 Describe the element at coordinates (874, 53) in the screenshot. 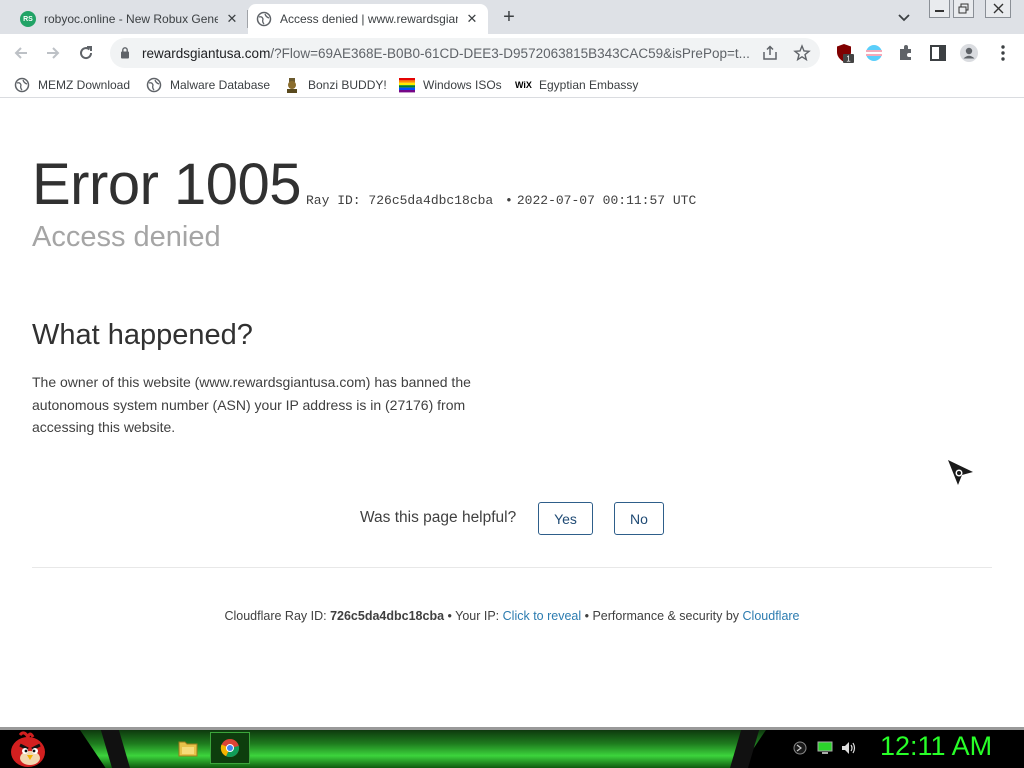

I see `trans-flag-extension-icon` at that location.